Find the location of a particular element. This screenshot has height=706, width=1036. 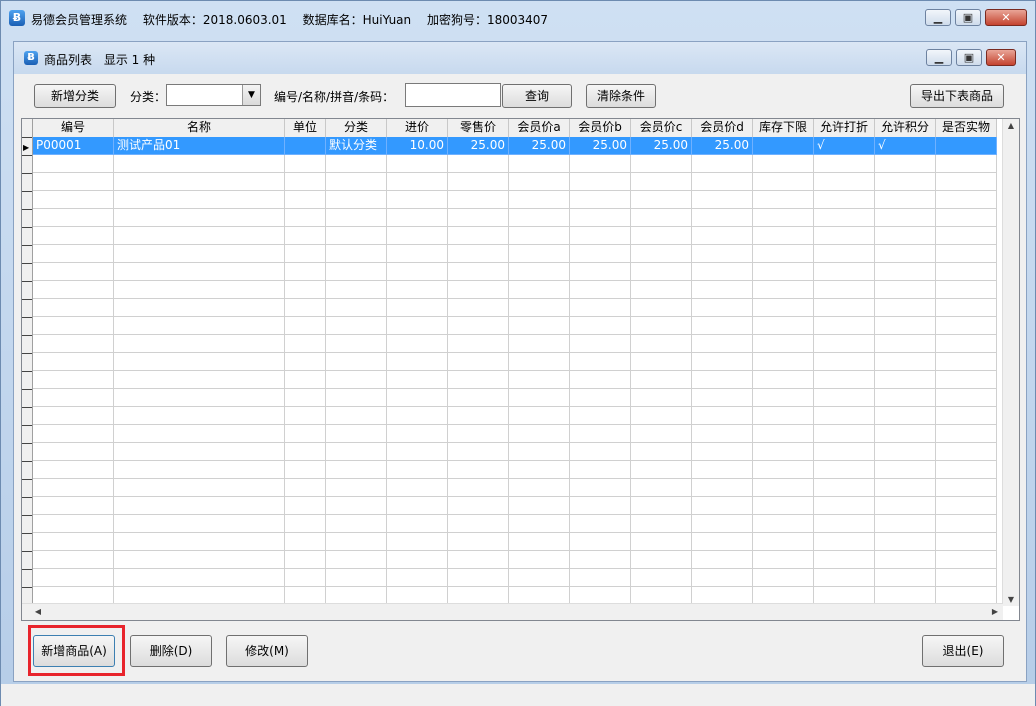

scroll-down-icon: ▼ is located at coordinates (1011, 599).